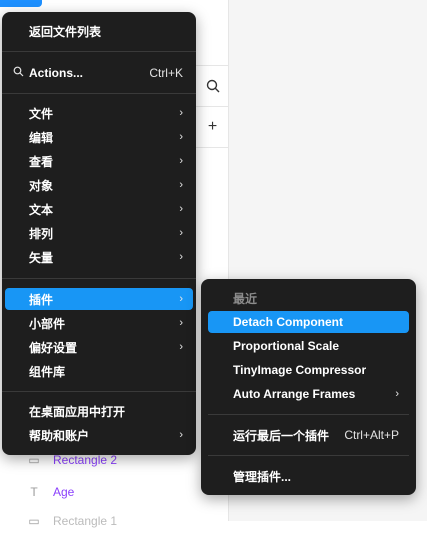 The width and height of the screenshot is (427, 533). What do you see at coordinates (99, 299) in the screenshot?
I see `menu-item-plugins: 插件 ›` at bounding box center [99, 299].